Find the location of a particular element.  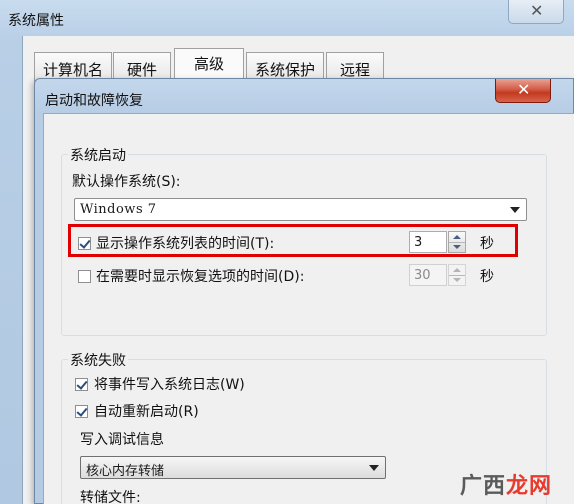

write-event-label: 将事件写入系统日志(W) is located at coordinates (169, 385).